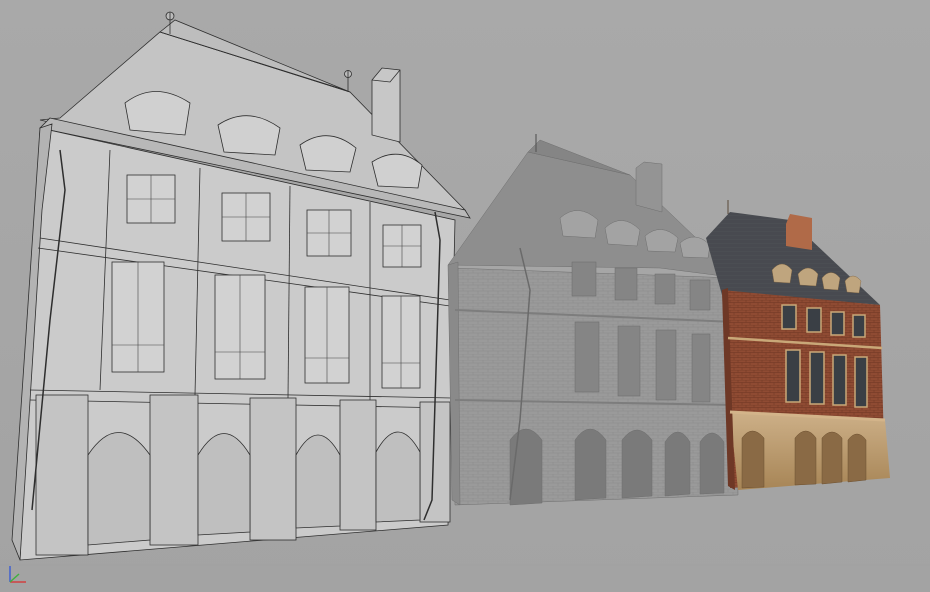 Image resolution: width=930 pixels, height=592 pixels. Describe the element at coordinates (593, 215) in the screenshot. I see `clay-roof` at that location.